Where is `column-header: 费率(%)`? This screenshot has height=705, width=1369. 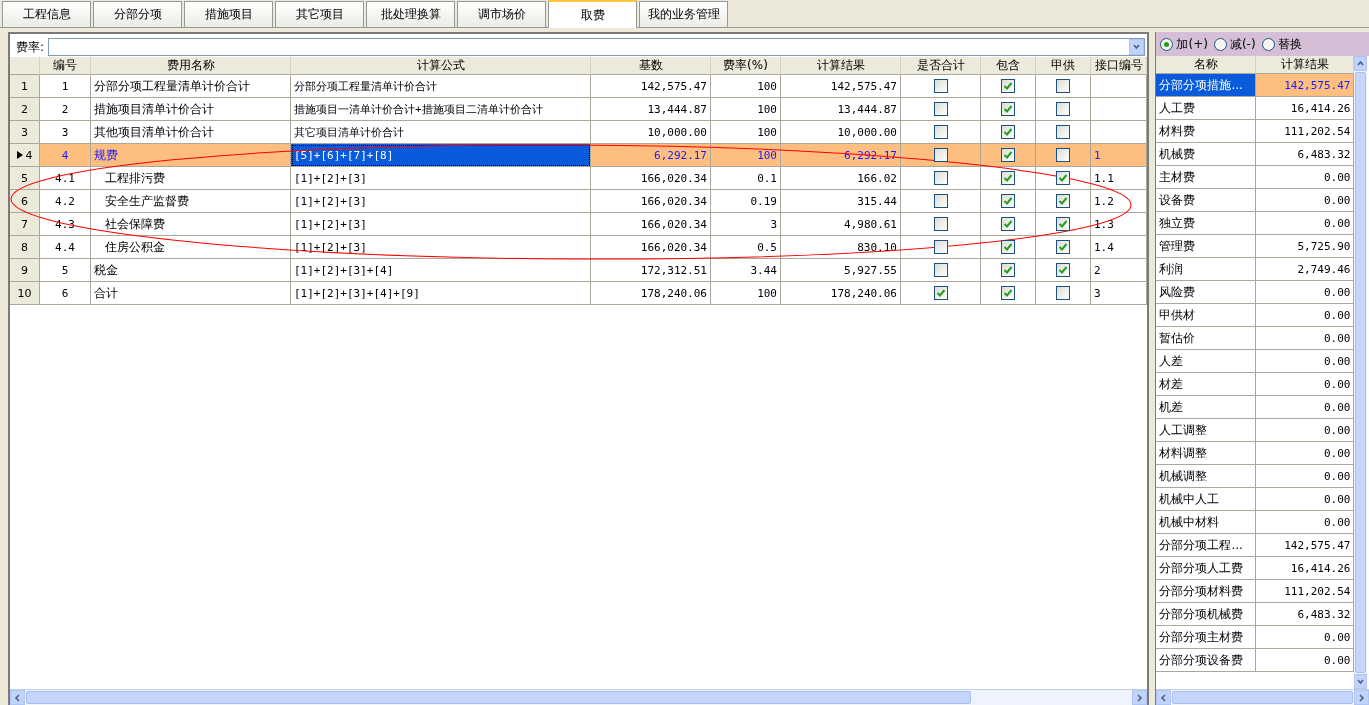
column-header: 费率(%) is located at coordinates (746, 66).